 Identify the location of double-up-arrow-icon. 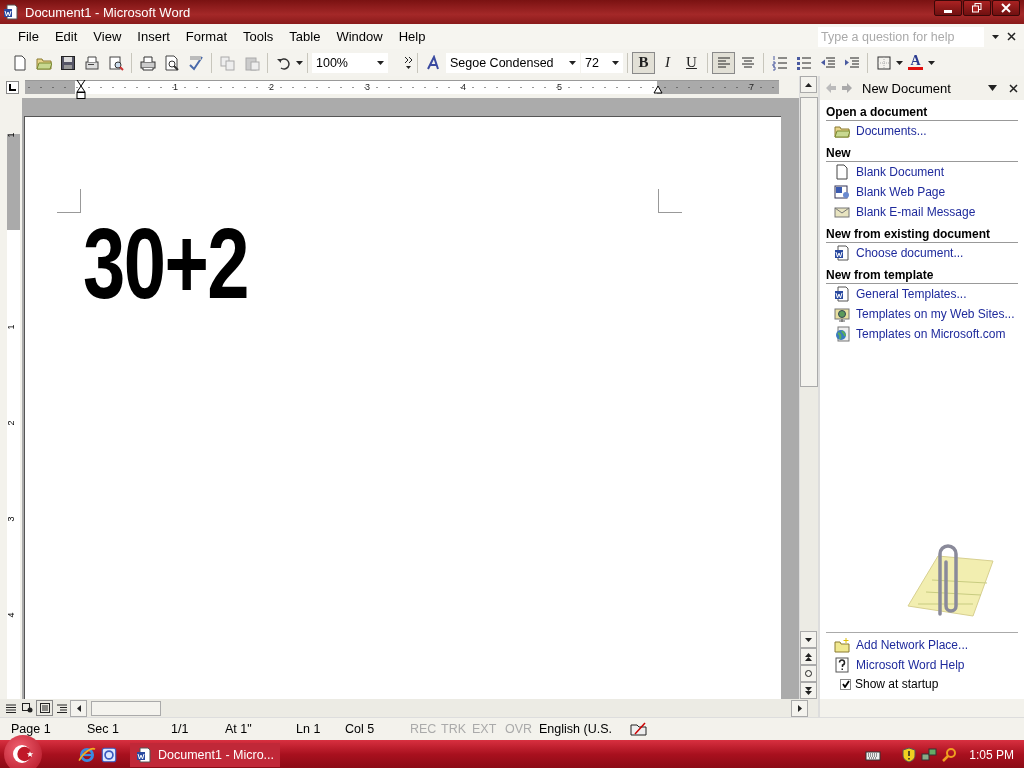
(808, 656).